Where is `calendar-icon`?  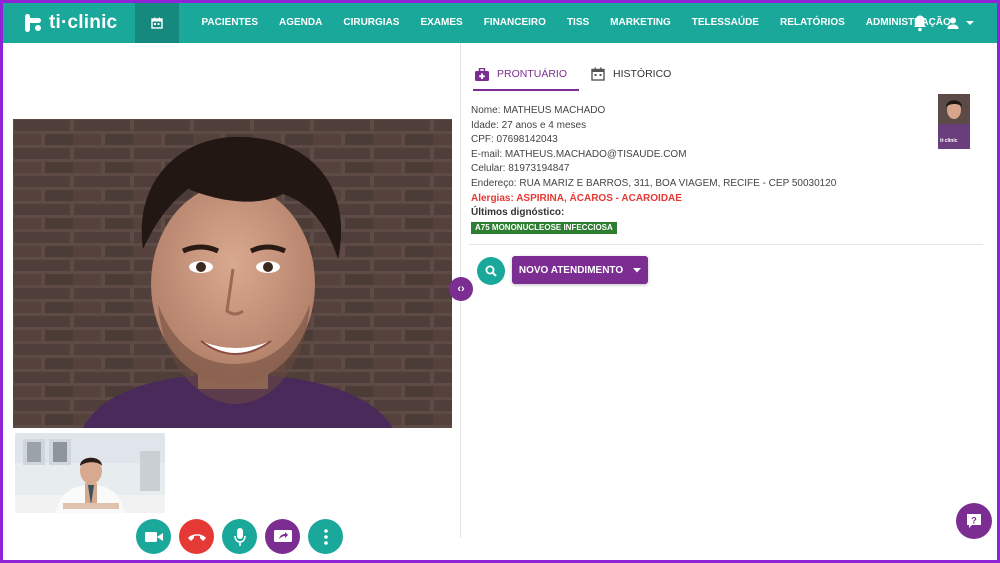 calendar-icon is located at coordinates (157, 23).